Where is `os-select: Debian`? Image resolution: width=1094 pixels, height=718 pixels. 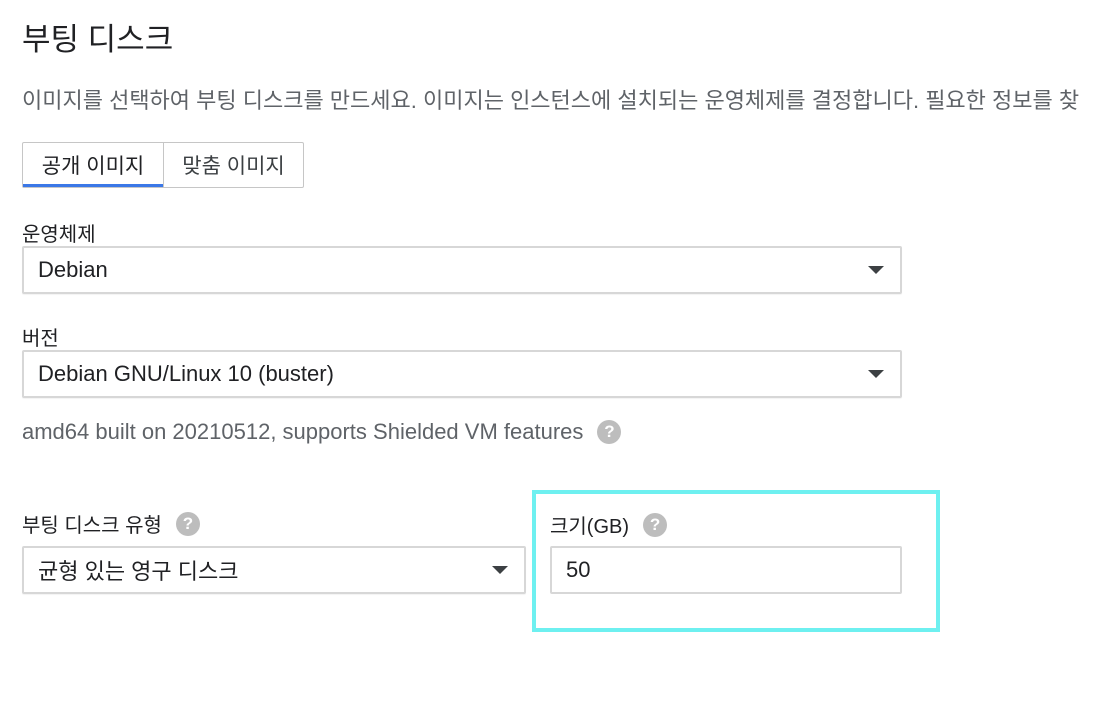 os-select: Debian is located at coordinates (462, 270).